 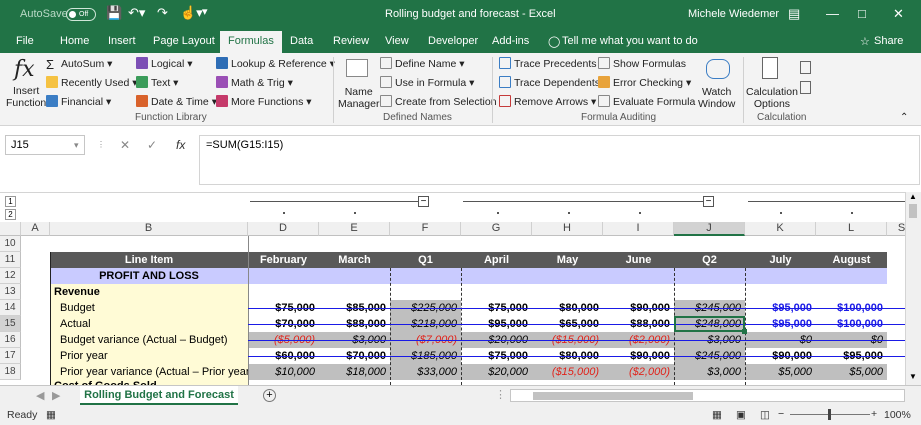 I want to click on share-button: Share, so click(x=888, y=41).